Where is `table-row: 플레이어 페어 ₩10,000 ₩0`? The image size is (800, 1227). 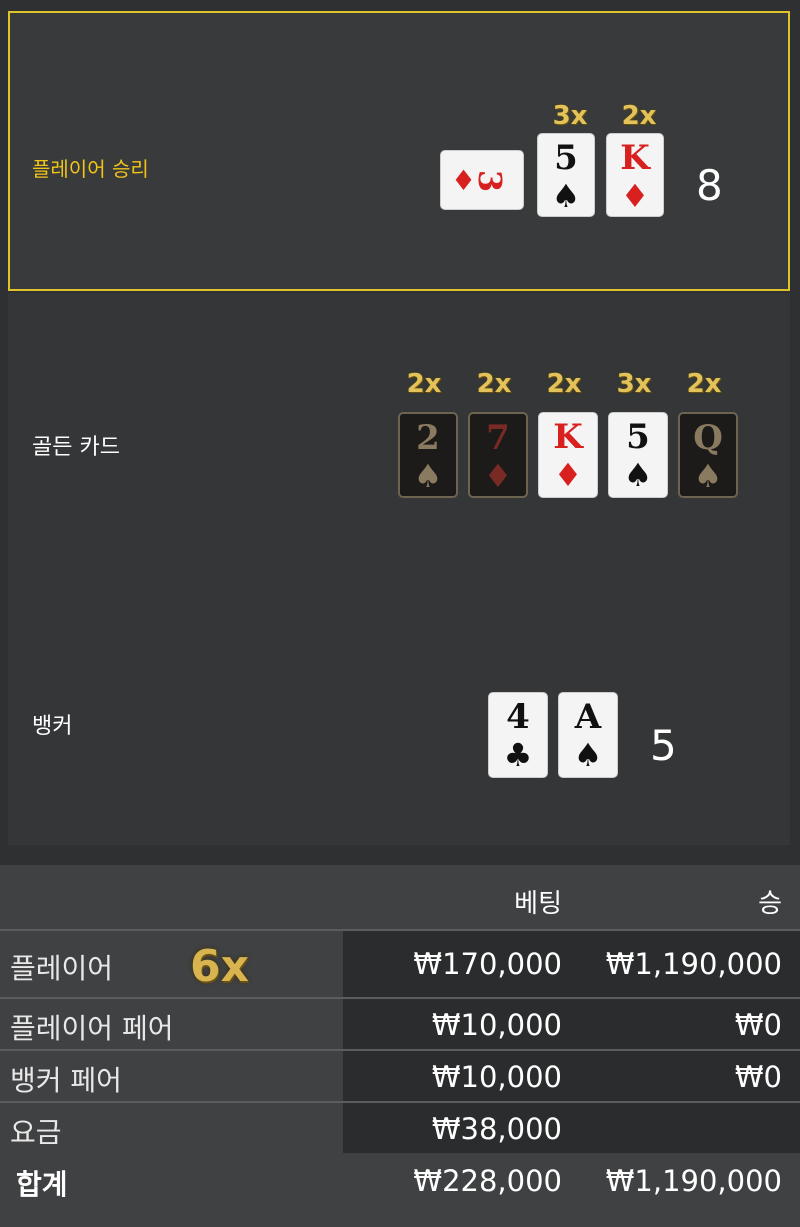
table-row: 플레이어 페어 ₩10,000 ₩0 is located at coordinates (400, 1024).